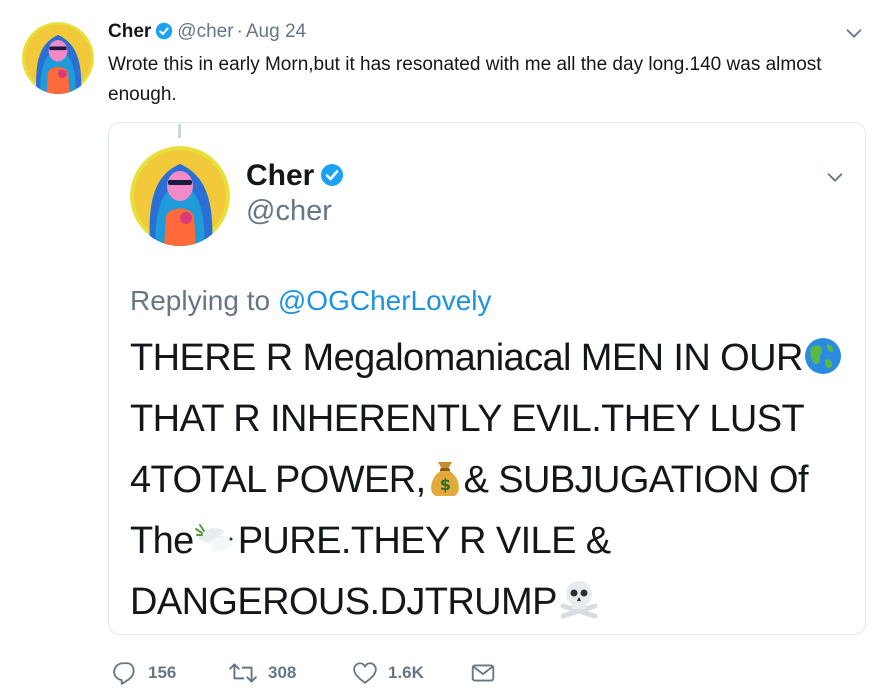  I want to click on envelope-icon, so click(483, 673).